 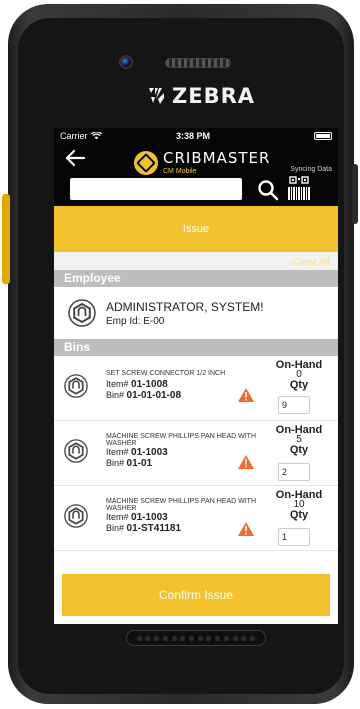 I want to click on employee-section-header: Employee, so click(x=196, y=278).